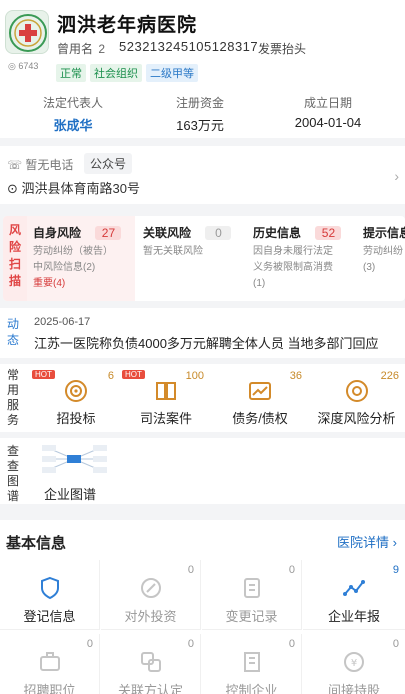 The image size is (405, 694). I want to click on former-names-label: 曾用名, so click(75, 49).